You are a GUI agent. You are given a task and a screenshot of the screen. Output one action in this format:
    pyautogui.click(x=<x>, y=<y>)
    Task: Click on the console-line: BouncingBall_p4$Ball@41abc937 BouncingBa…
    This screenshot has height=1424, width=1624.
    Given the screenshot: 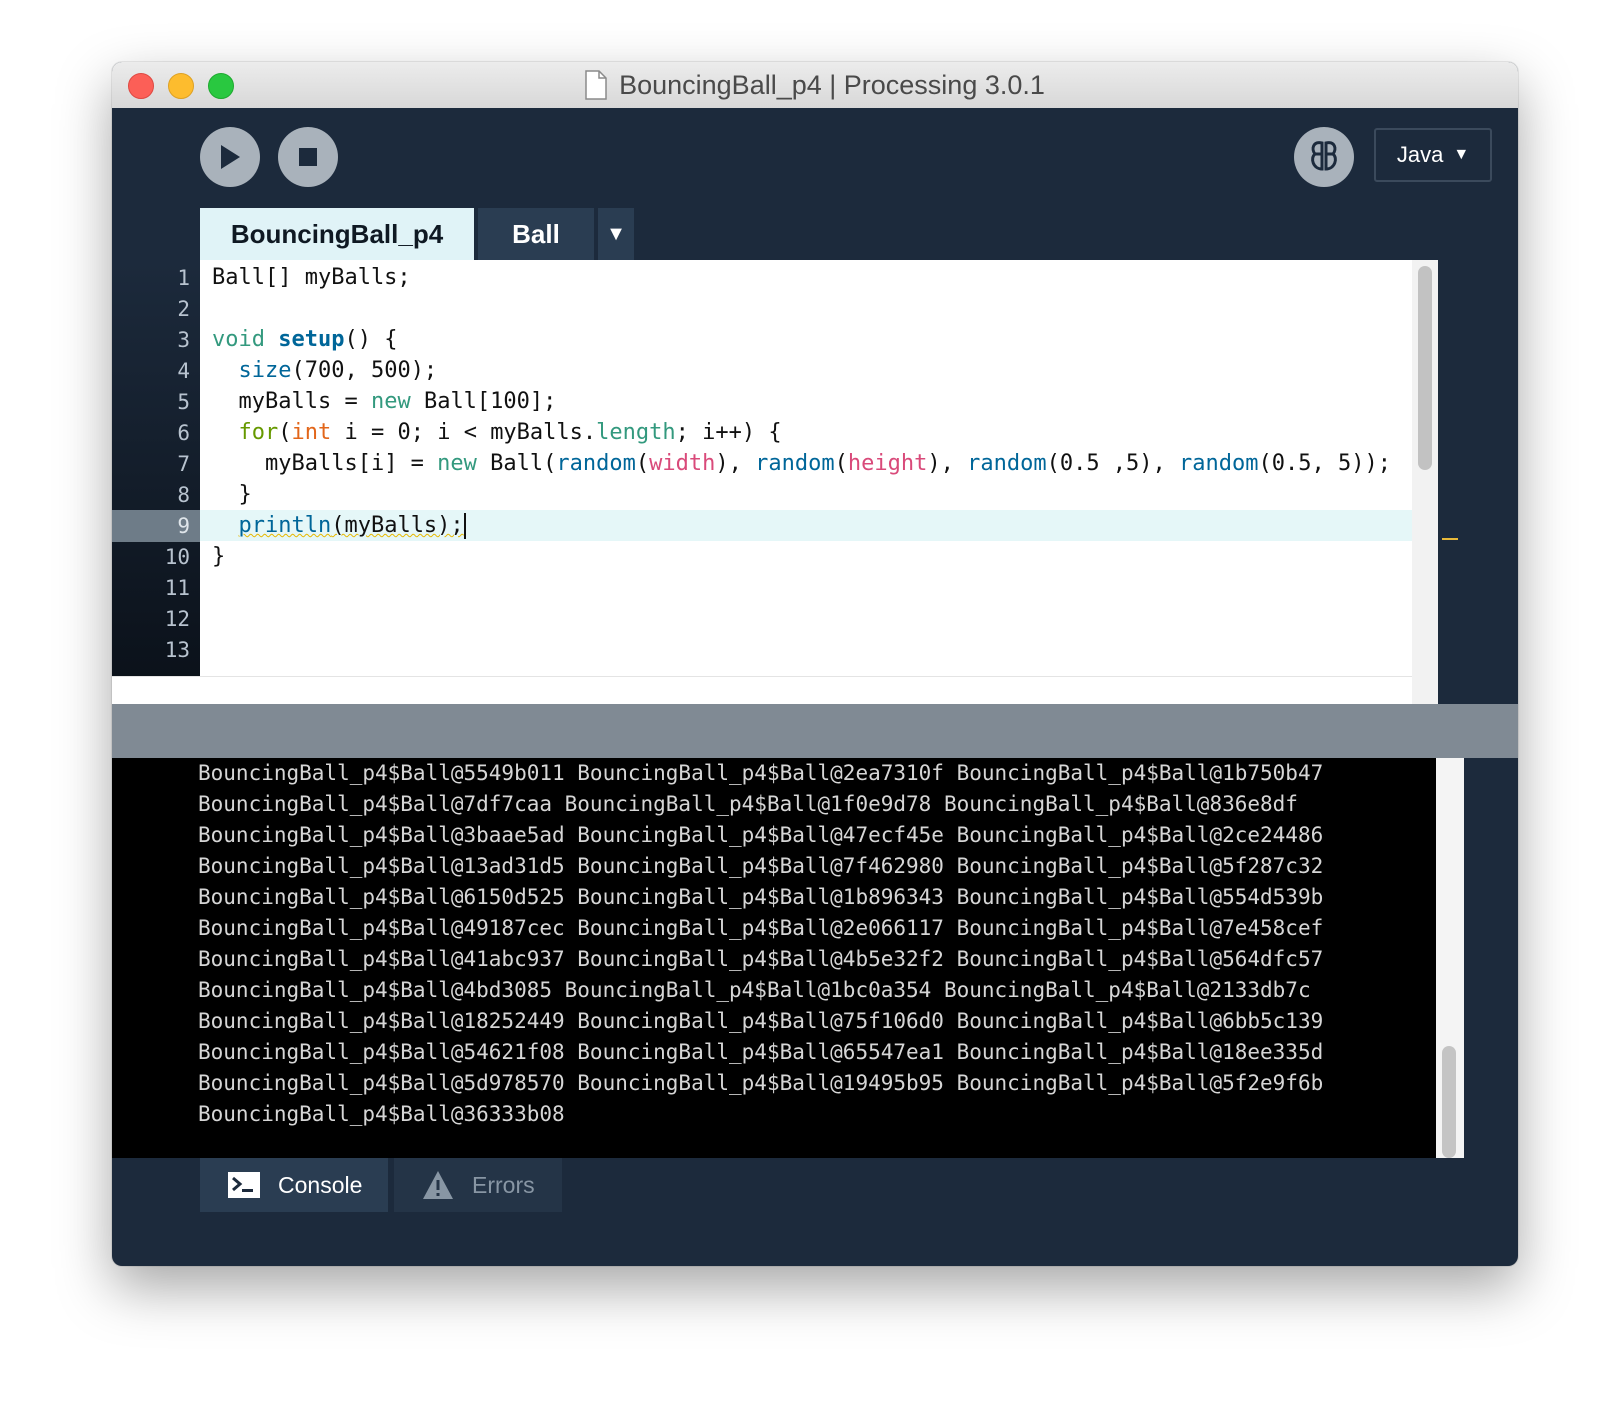 What is the action you would take?
    pyautogui.click(x=761, y=959)
    